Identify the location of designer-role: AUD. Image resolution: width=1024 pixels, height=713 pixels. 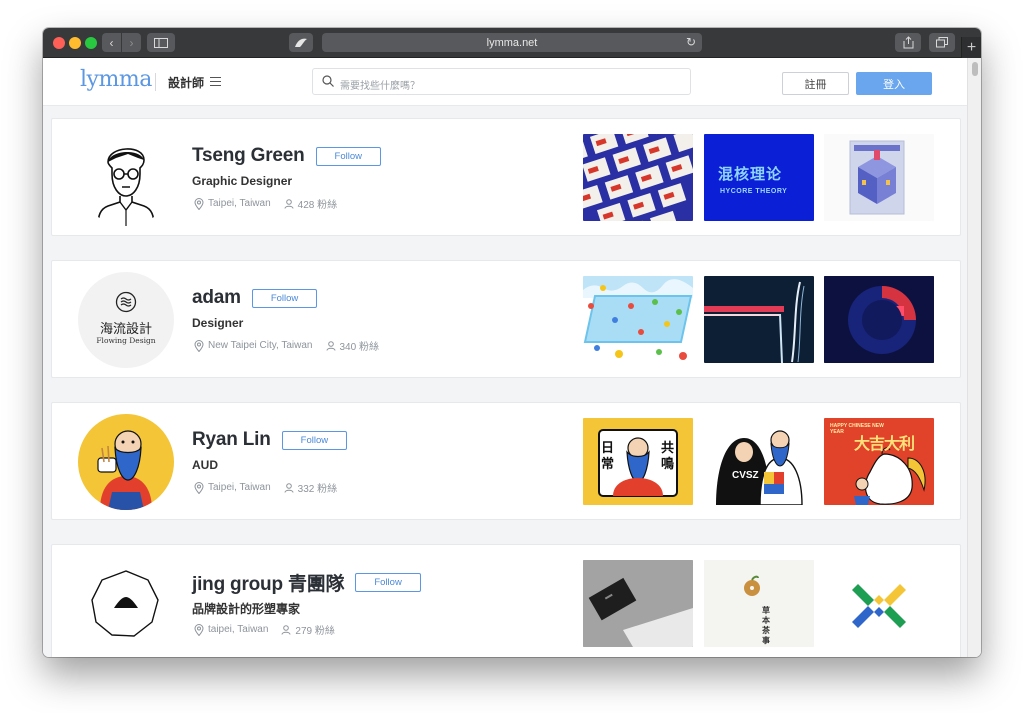
(205, 465).